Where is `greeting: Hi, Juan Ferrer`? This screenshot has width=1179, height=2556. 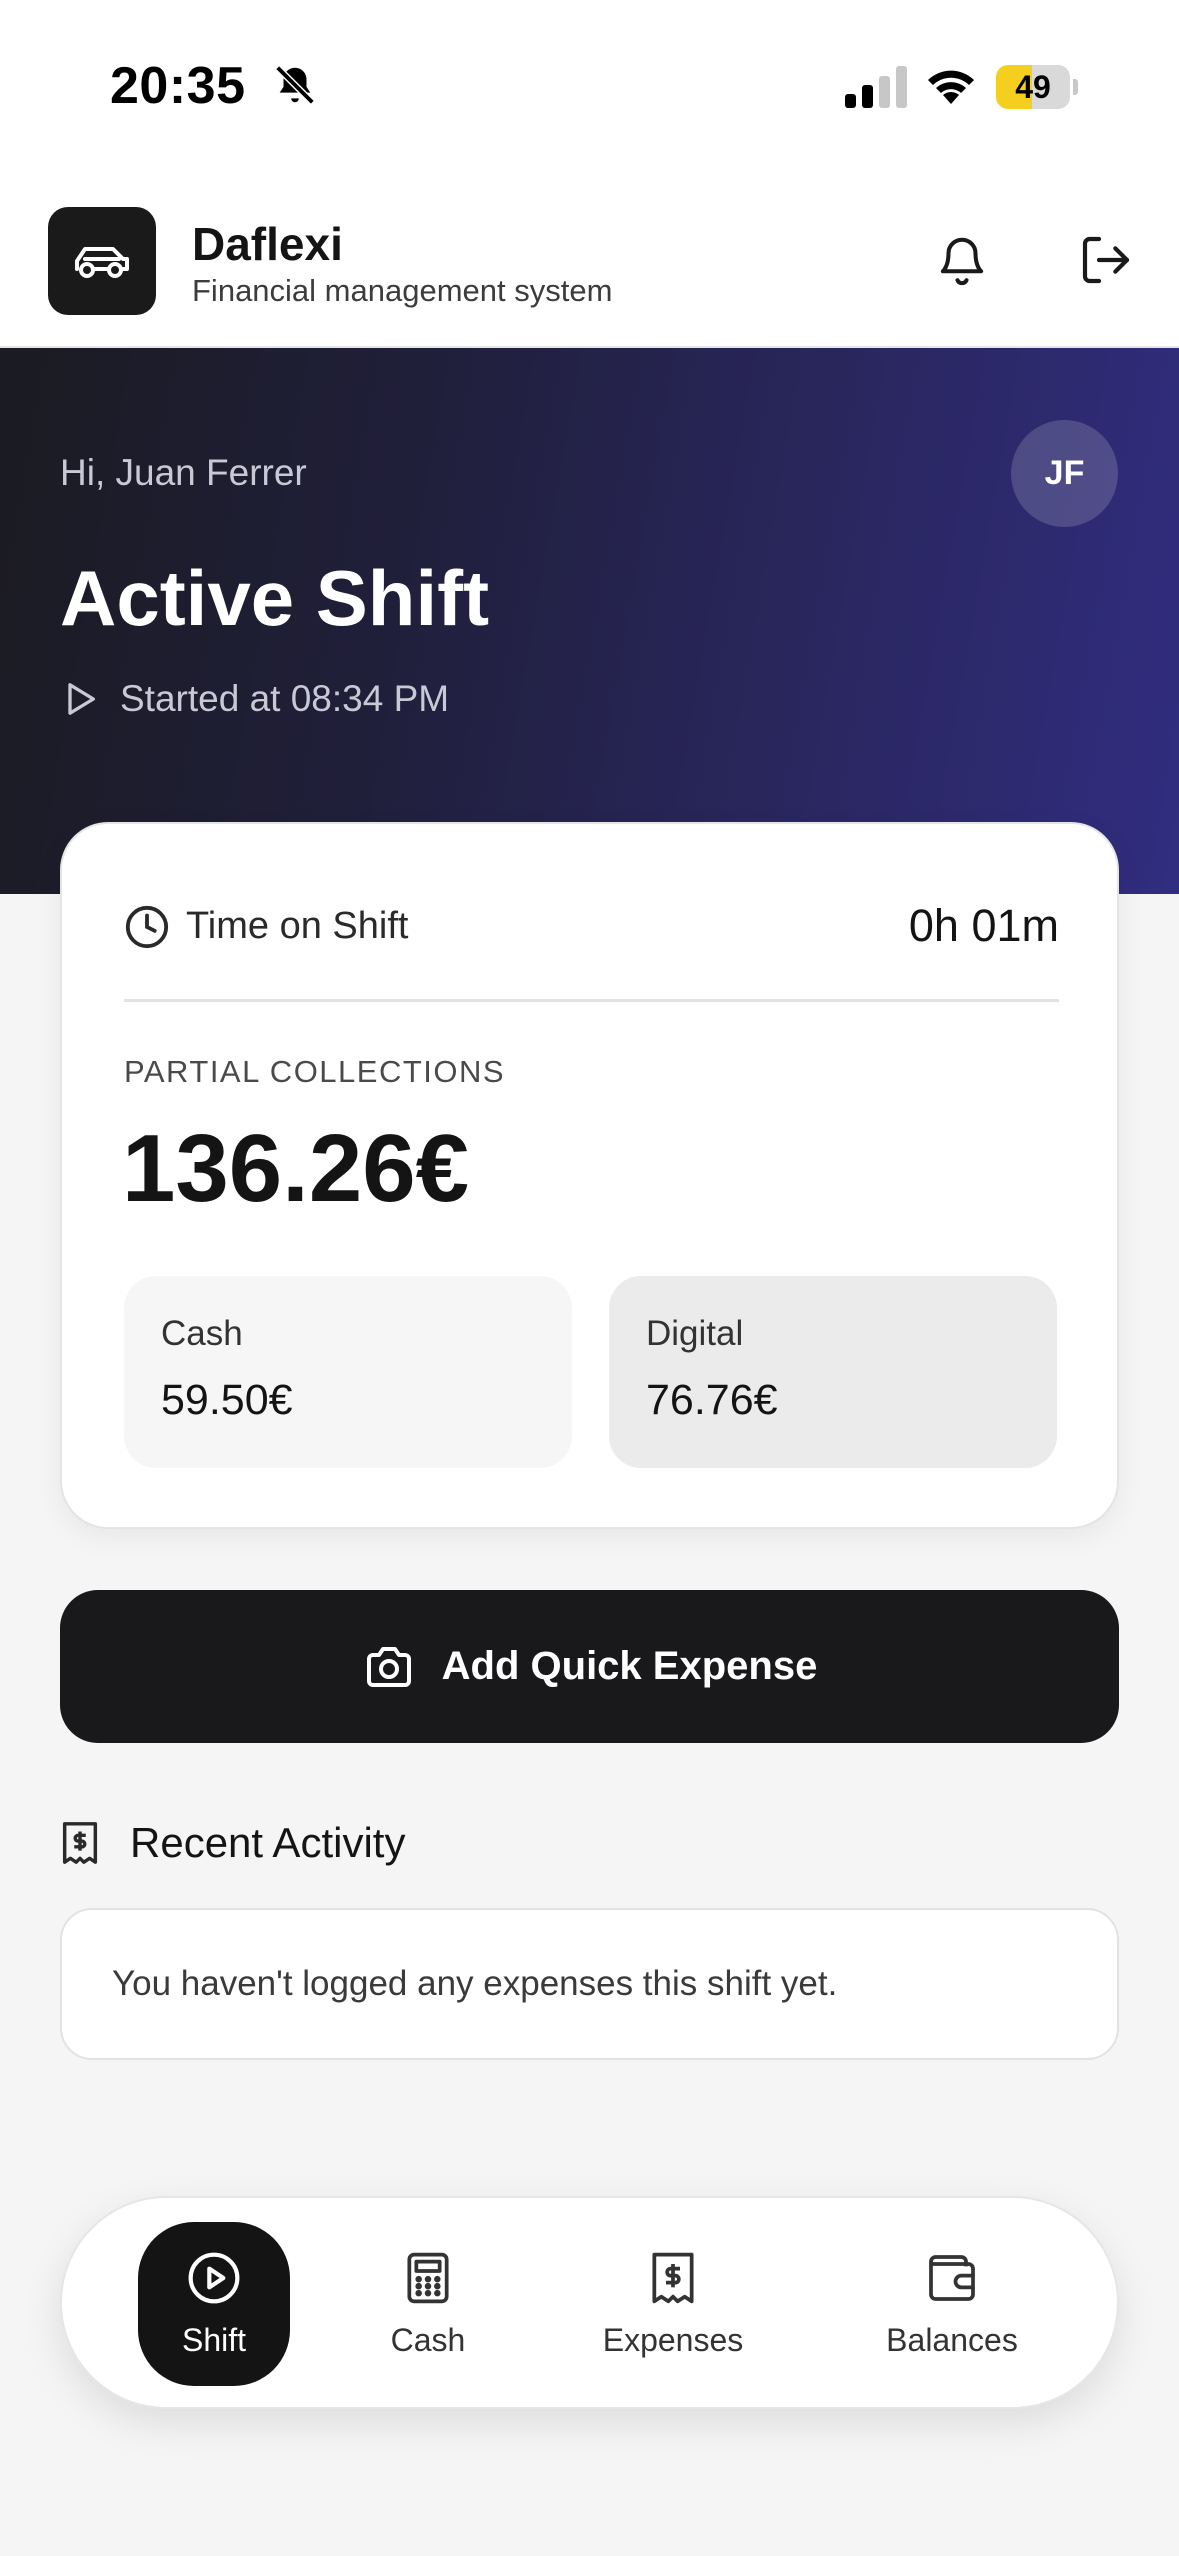
greeting: Hi, Juan Ferrer is located at coordinates (183, 472).